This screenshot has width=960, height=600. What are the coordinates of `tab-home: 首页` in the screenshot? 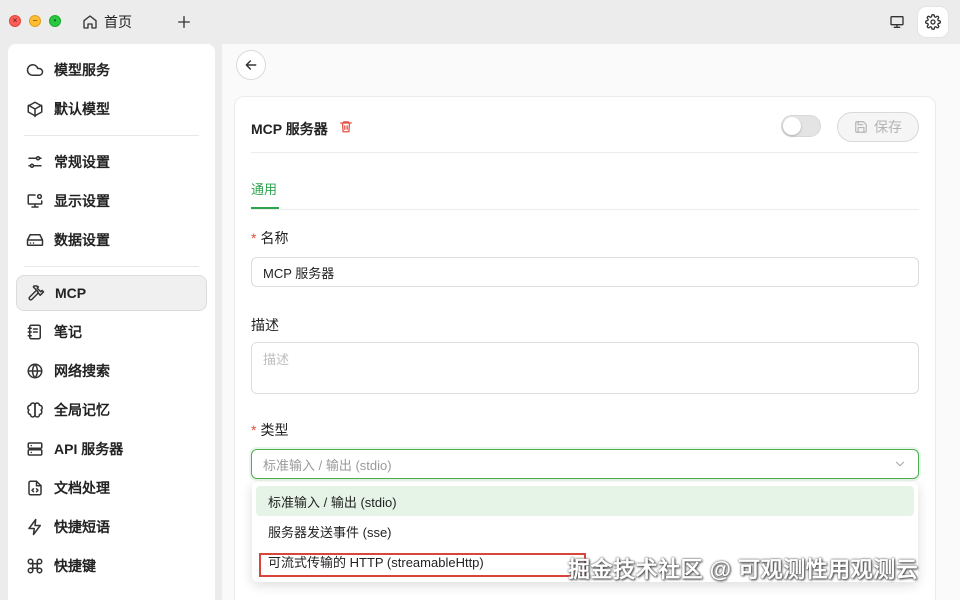 It's located at (107, 22).